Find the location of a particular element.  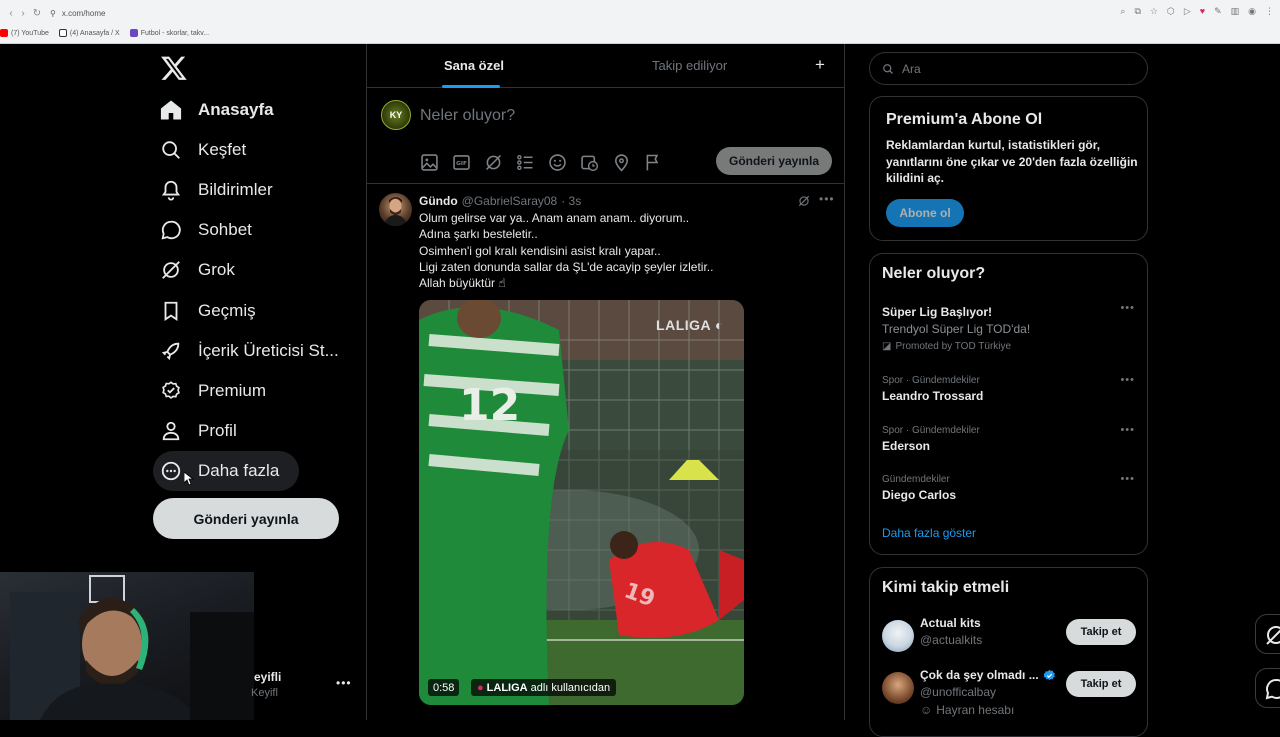

post-button: Gönderi yayınla is located at coordinates (246, 518).